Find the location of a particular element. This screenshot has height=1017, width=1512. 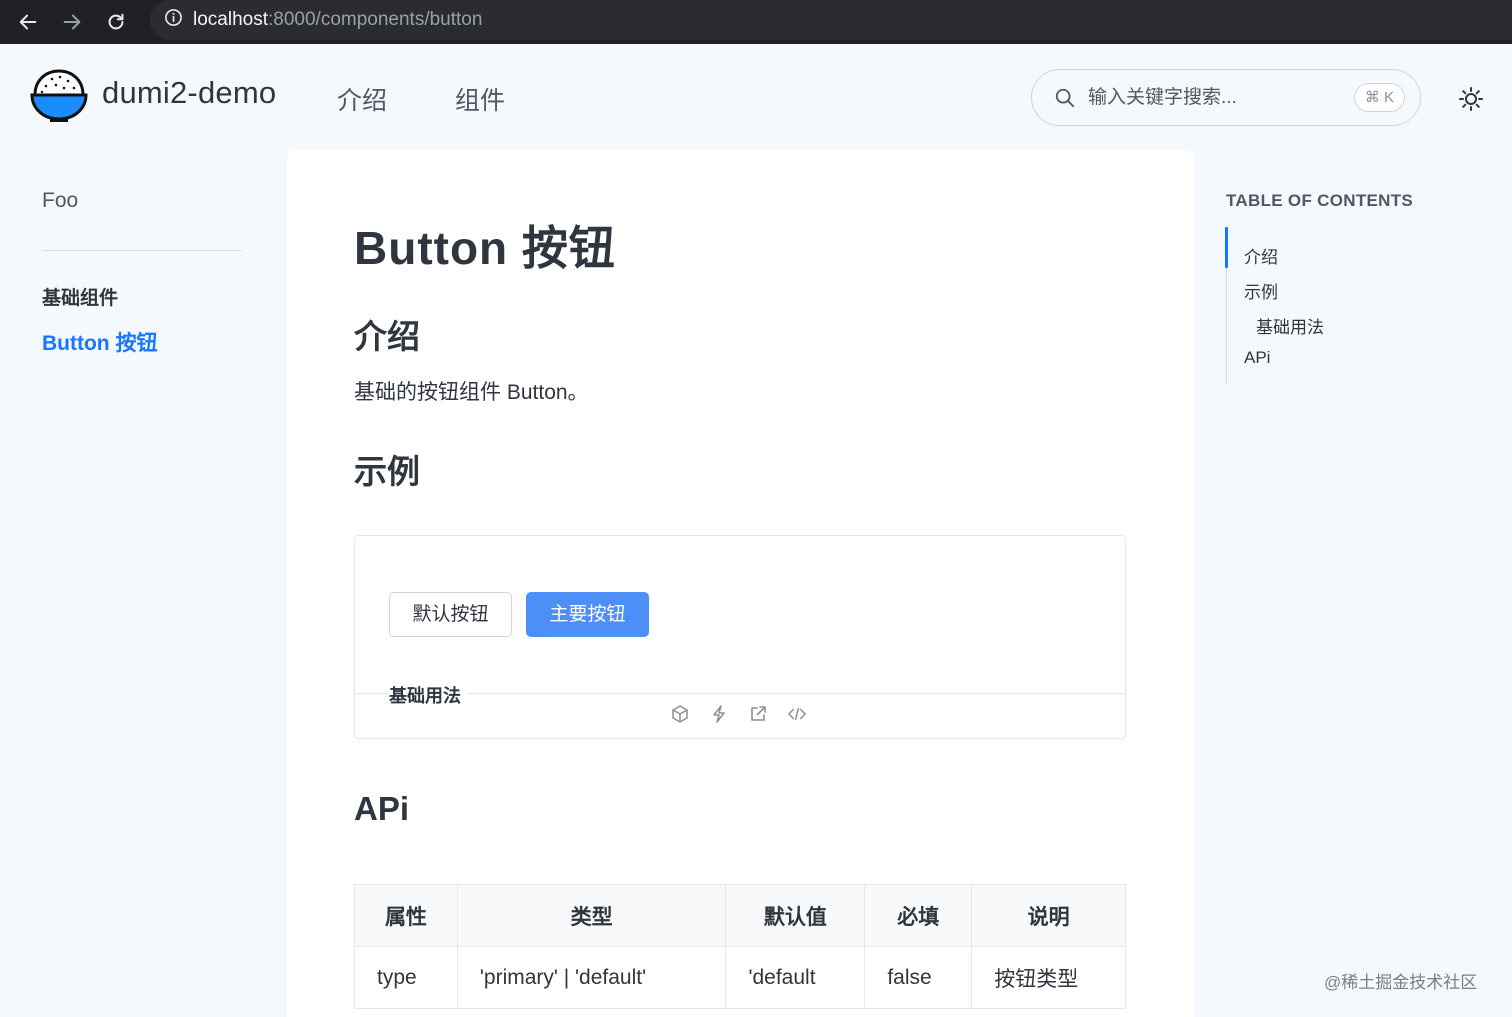

site-info-icon is located at coordinates (173, 20).